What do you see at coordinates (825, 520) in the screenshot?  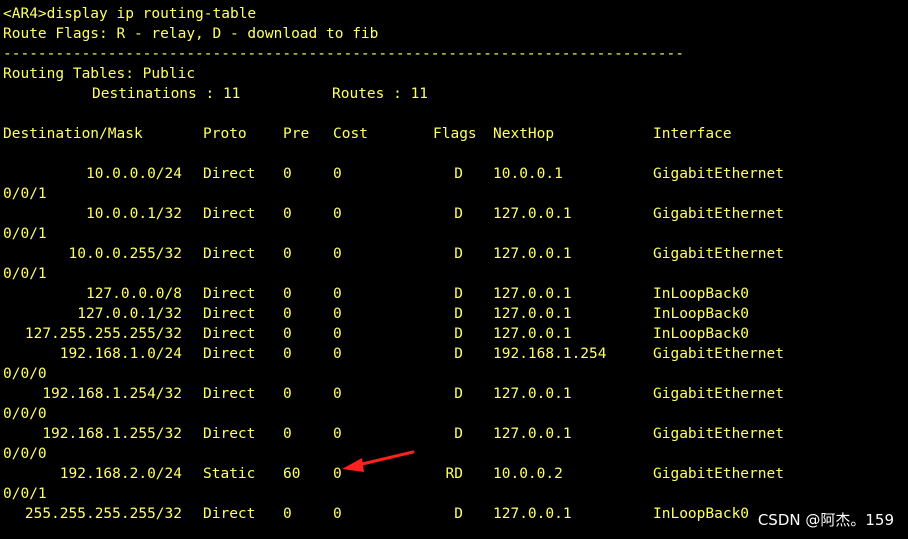 I see `csdn-watermark: CSDN @阿杰。159` at bounding box center [825, 520].